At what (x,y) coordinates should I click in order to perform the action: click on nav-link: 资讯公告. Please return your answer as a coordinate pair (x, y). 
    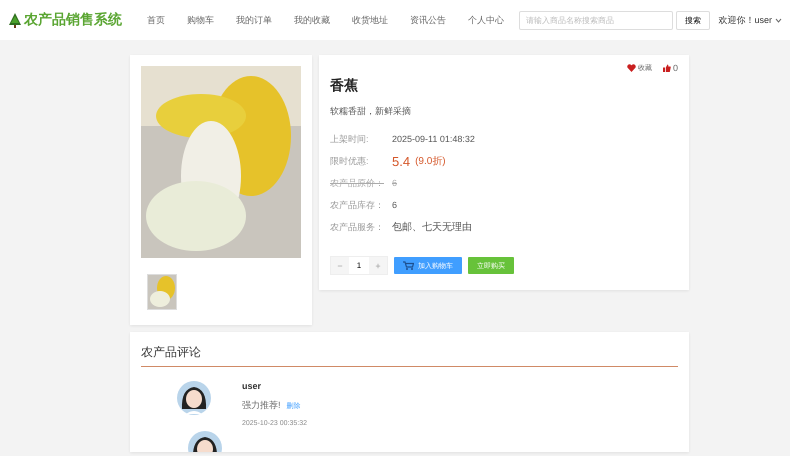
    Looking at the image, I should click on (428, 20).